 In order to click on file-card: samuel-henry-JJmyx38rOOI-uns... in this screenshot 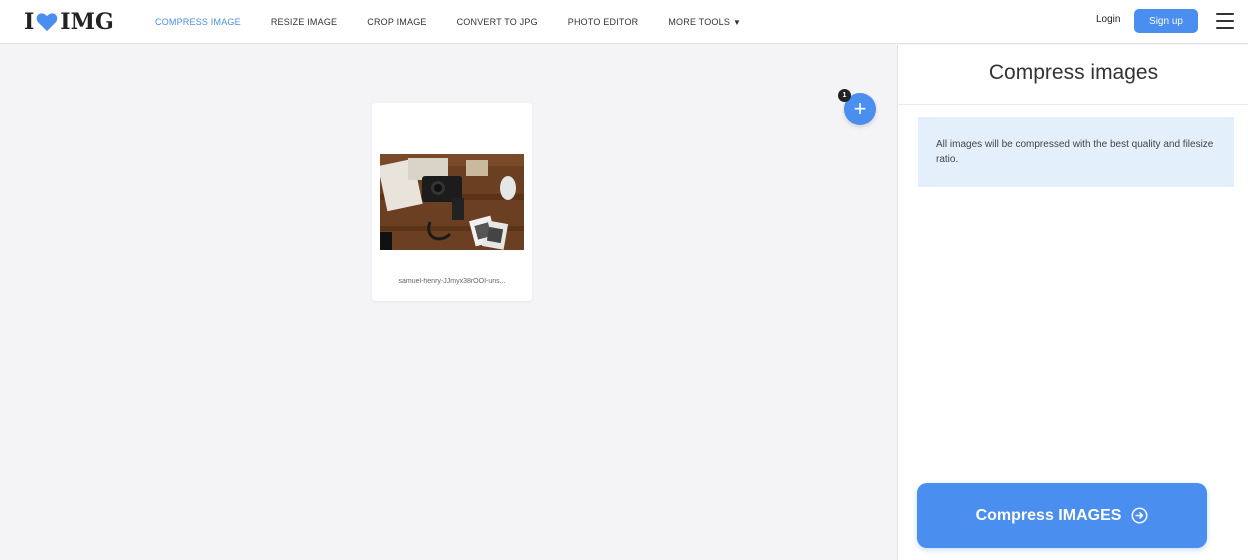, I will do `click(452, 202)`.